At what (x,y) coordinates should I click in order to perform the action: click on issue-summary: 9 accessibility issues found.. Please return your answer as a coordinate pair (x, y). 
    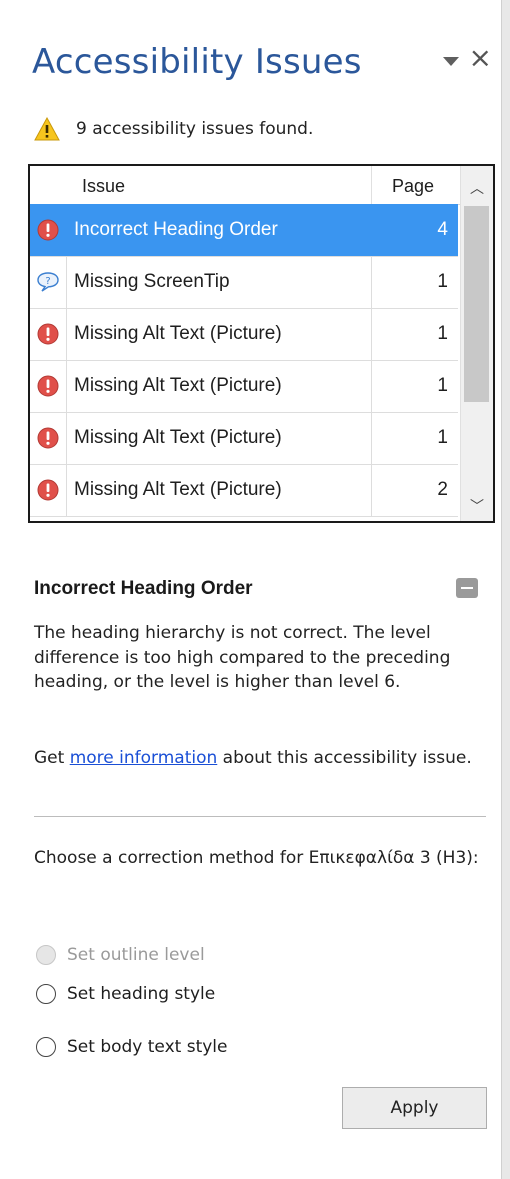
    Looking at the image, I should click on (173, 129).